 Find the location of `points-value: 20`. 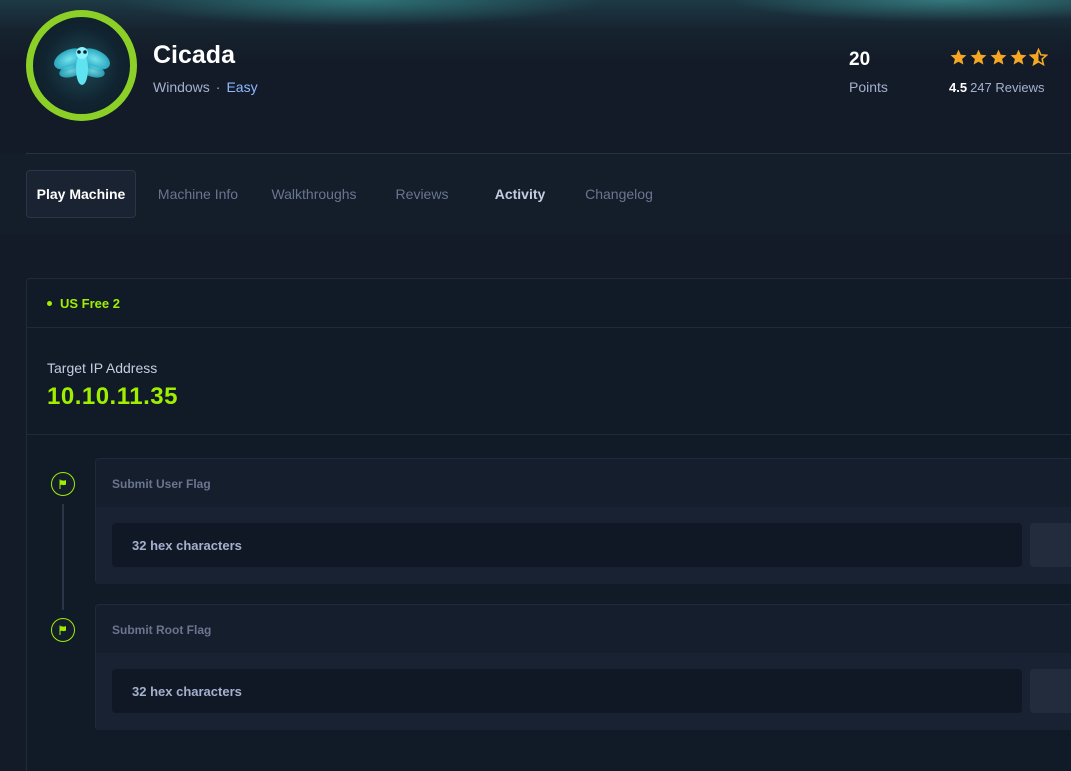

points-value: 20 is located at coordinates (860, 59).